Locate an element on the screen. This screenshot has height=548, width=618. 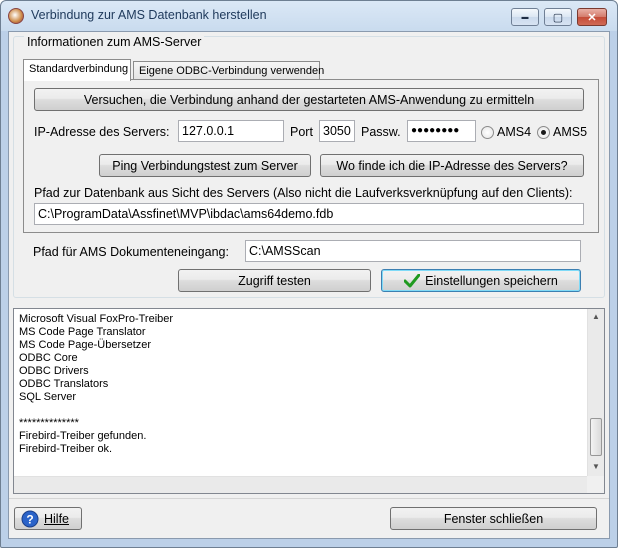
help-label: Hilfe is located at coordinates (57, 518).